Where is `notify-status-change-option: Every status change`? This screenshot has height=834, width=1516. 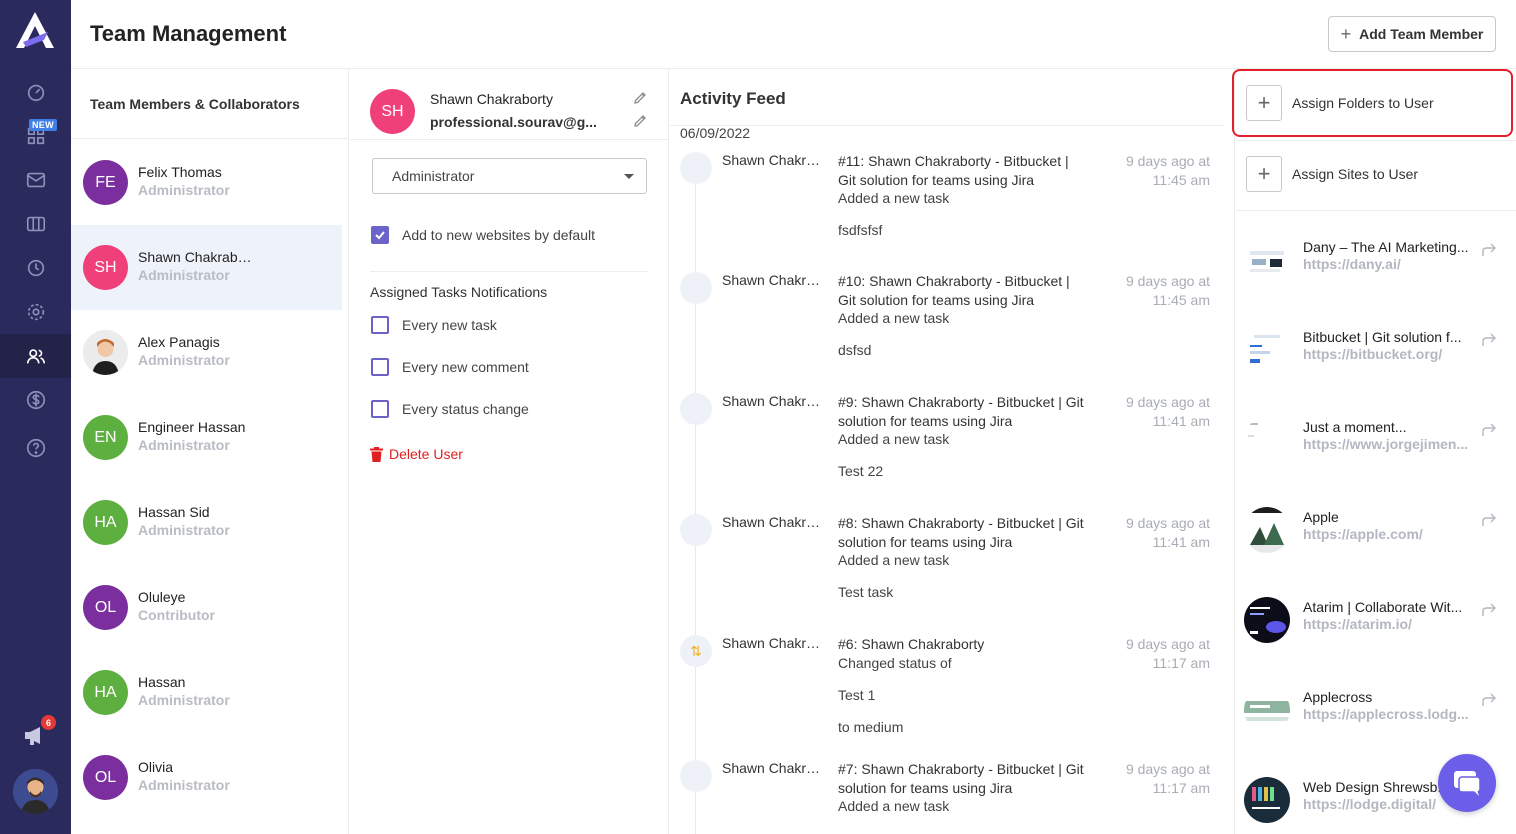
notify-status-change-option: Every status change is located at coordinates (450, 409).